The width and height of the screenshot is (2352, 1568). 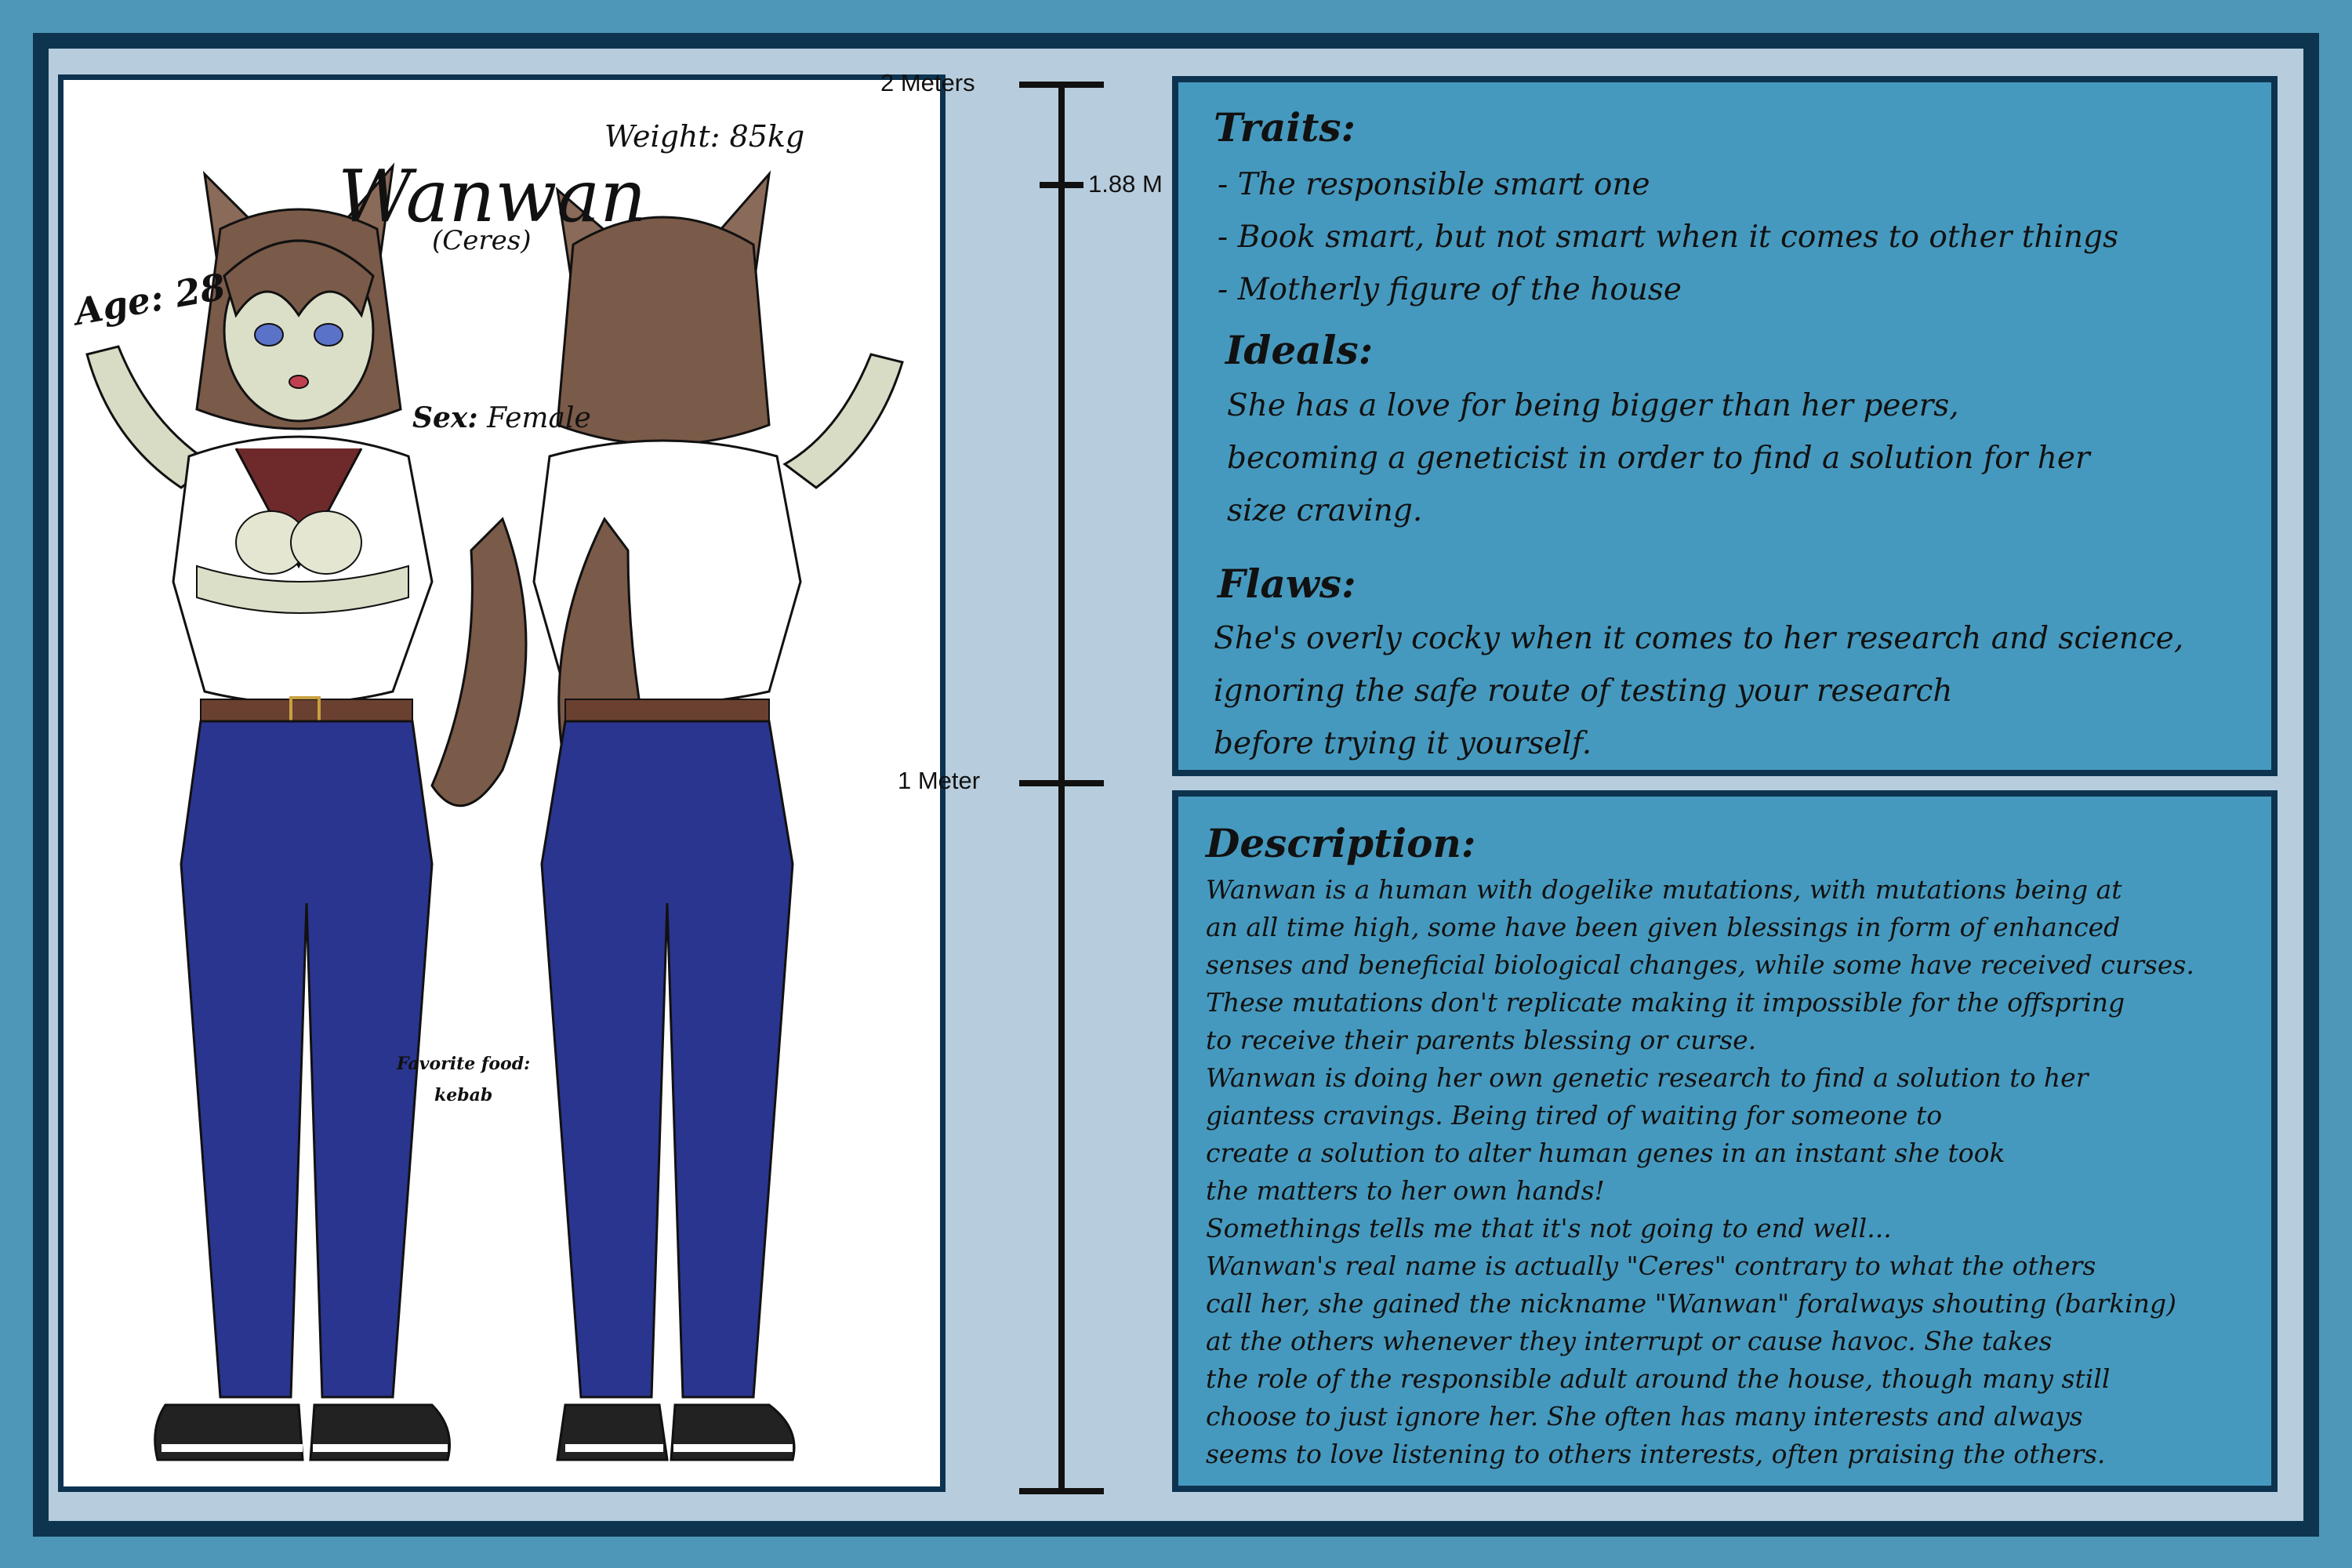 What do you see at coordinates (1285, 127) in the screenshot?
I see `traits-title: Traits:` at bounding box center [1285, 127].